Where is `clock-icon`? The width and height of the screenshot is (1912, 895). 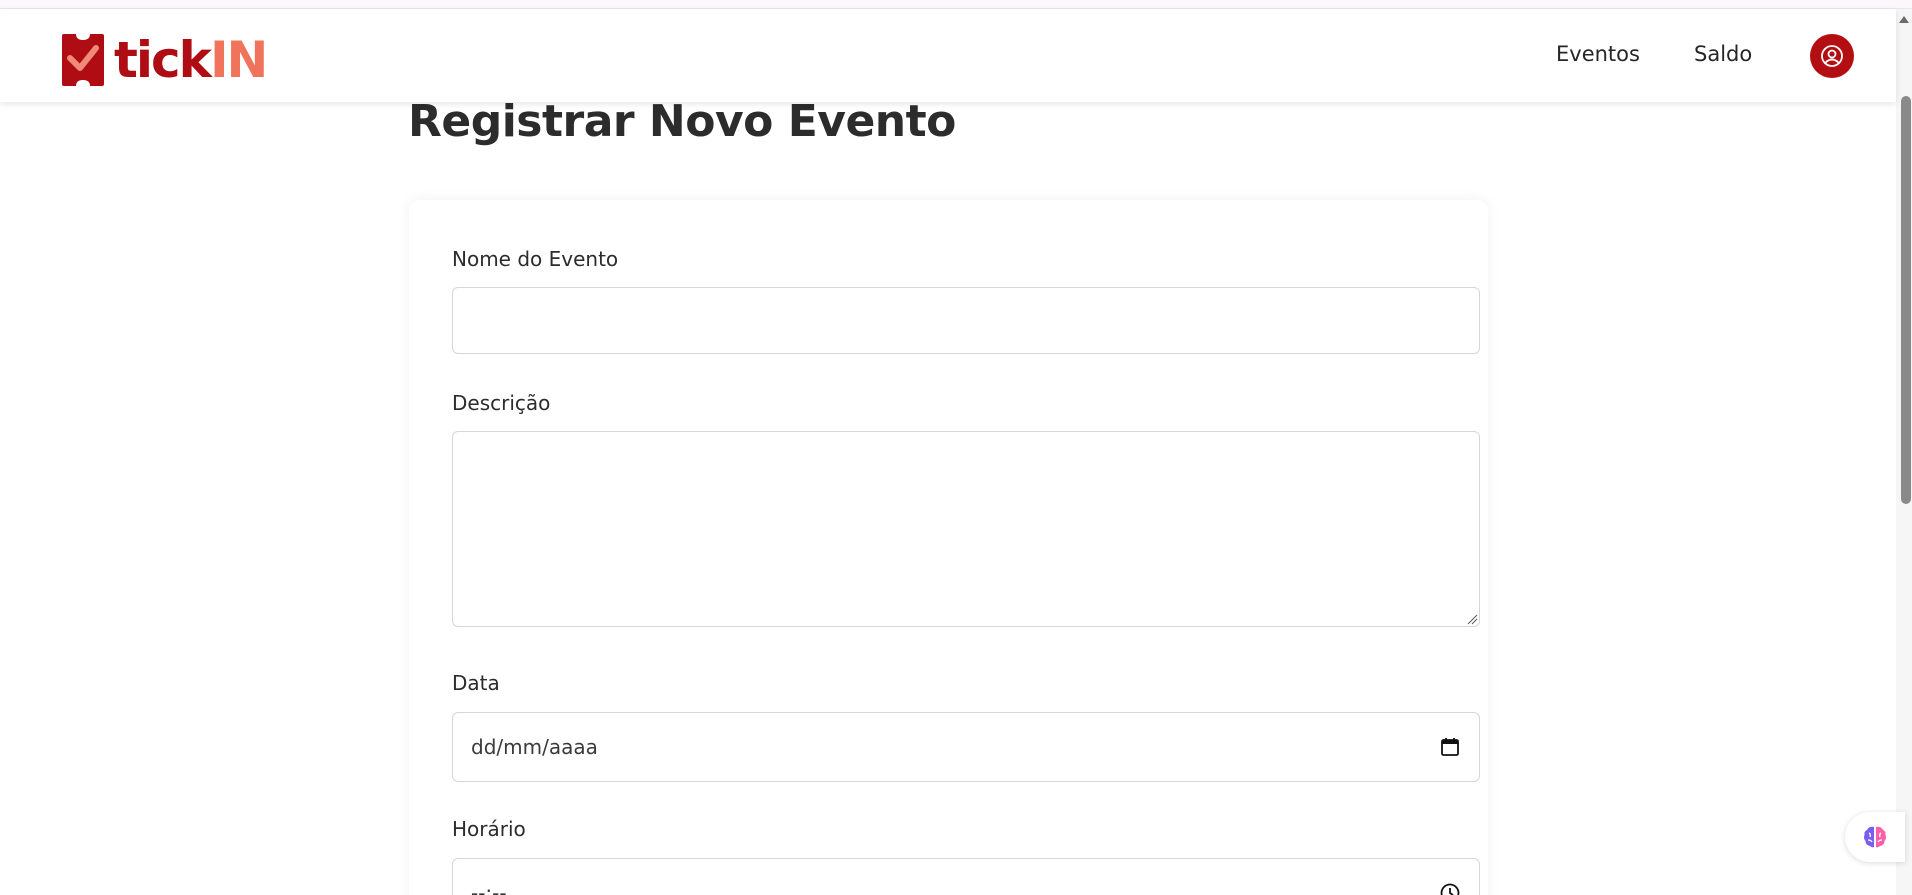
clock-icon is located at coordinates (1450, 888).